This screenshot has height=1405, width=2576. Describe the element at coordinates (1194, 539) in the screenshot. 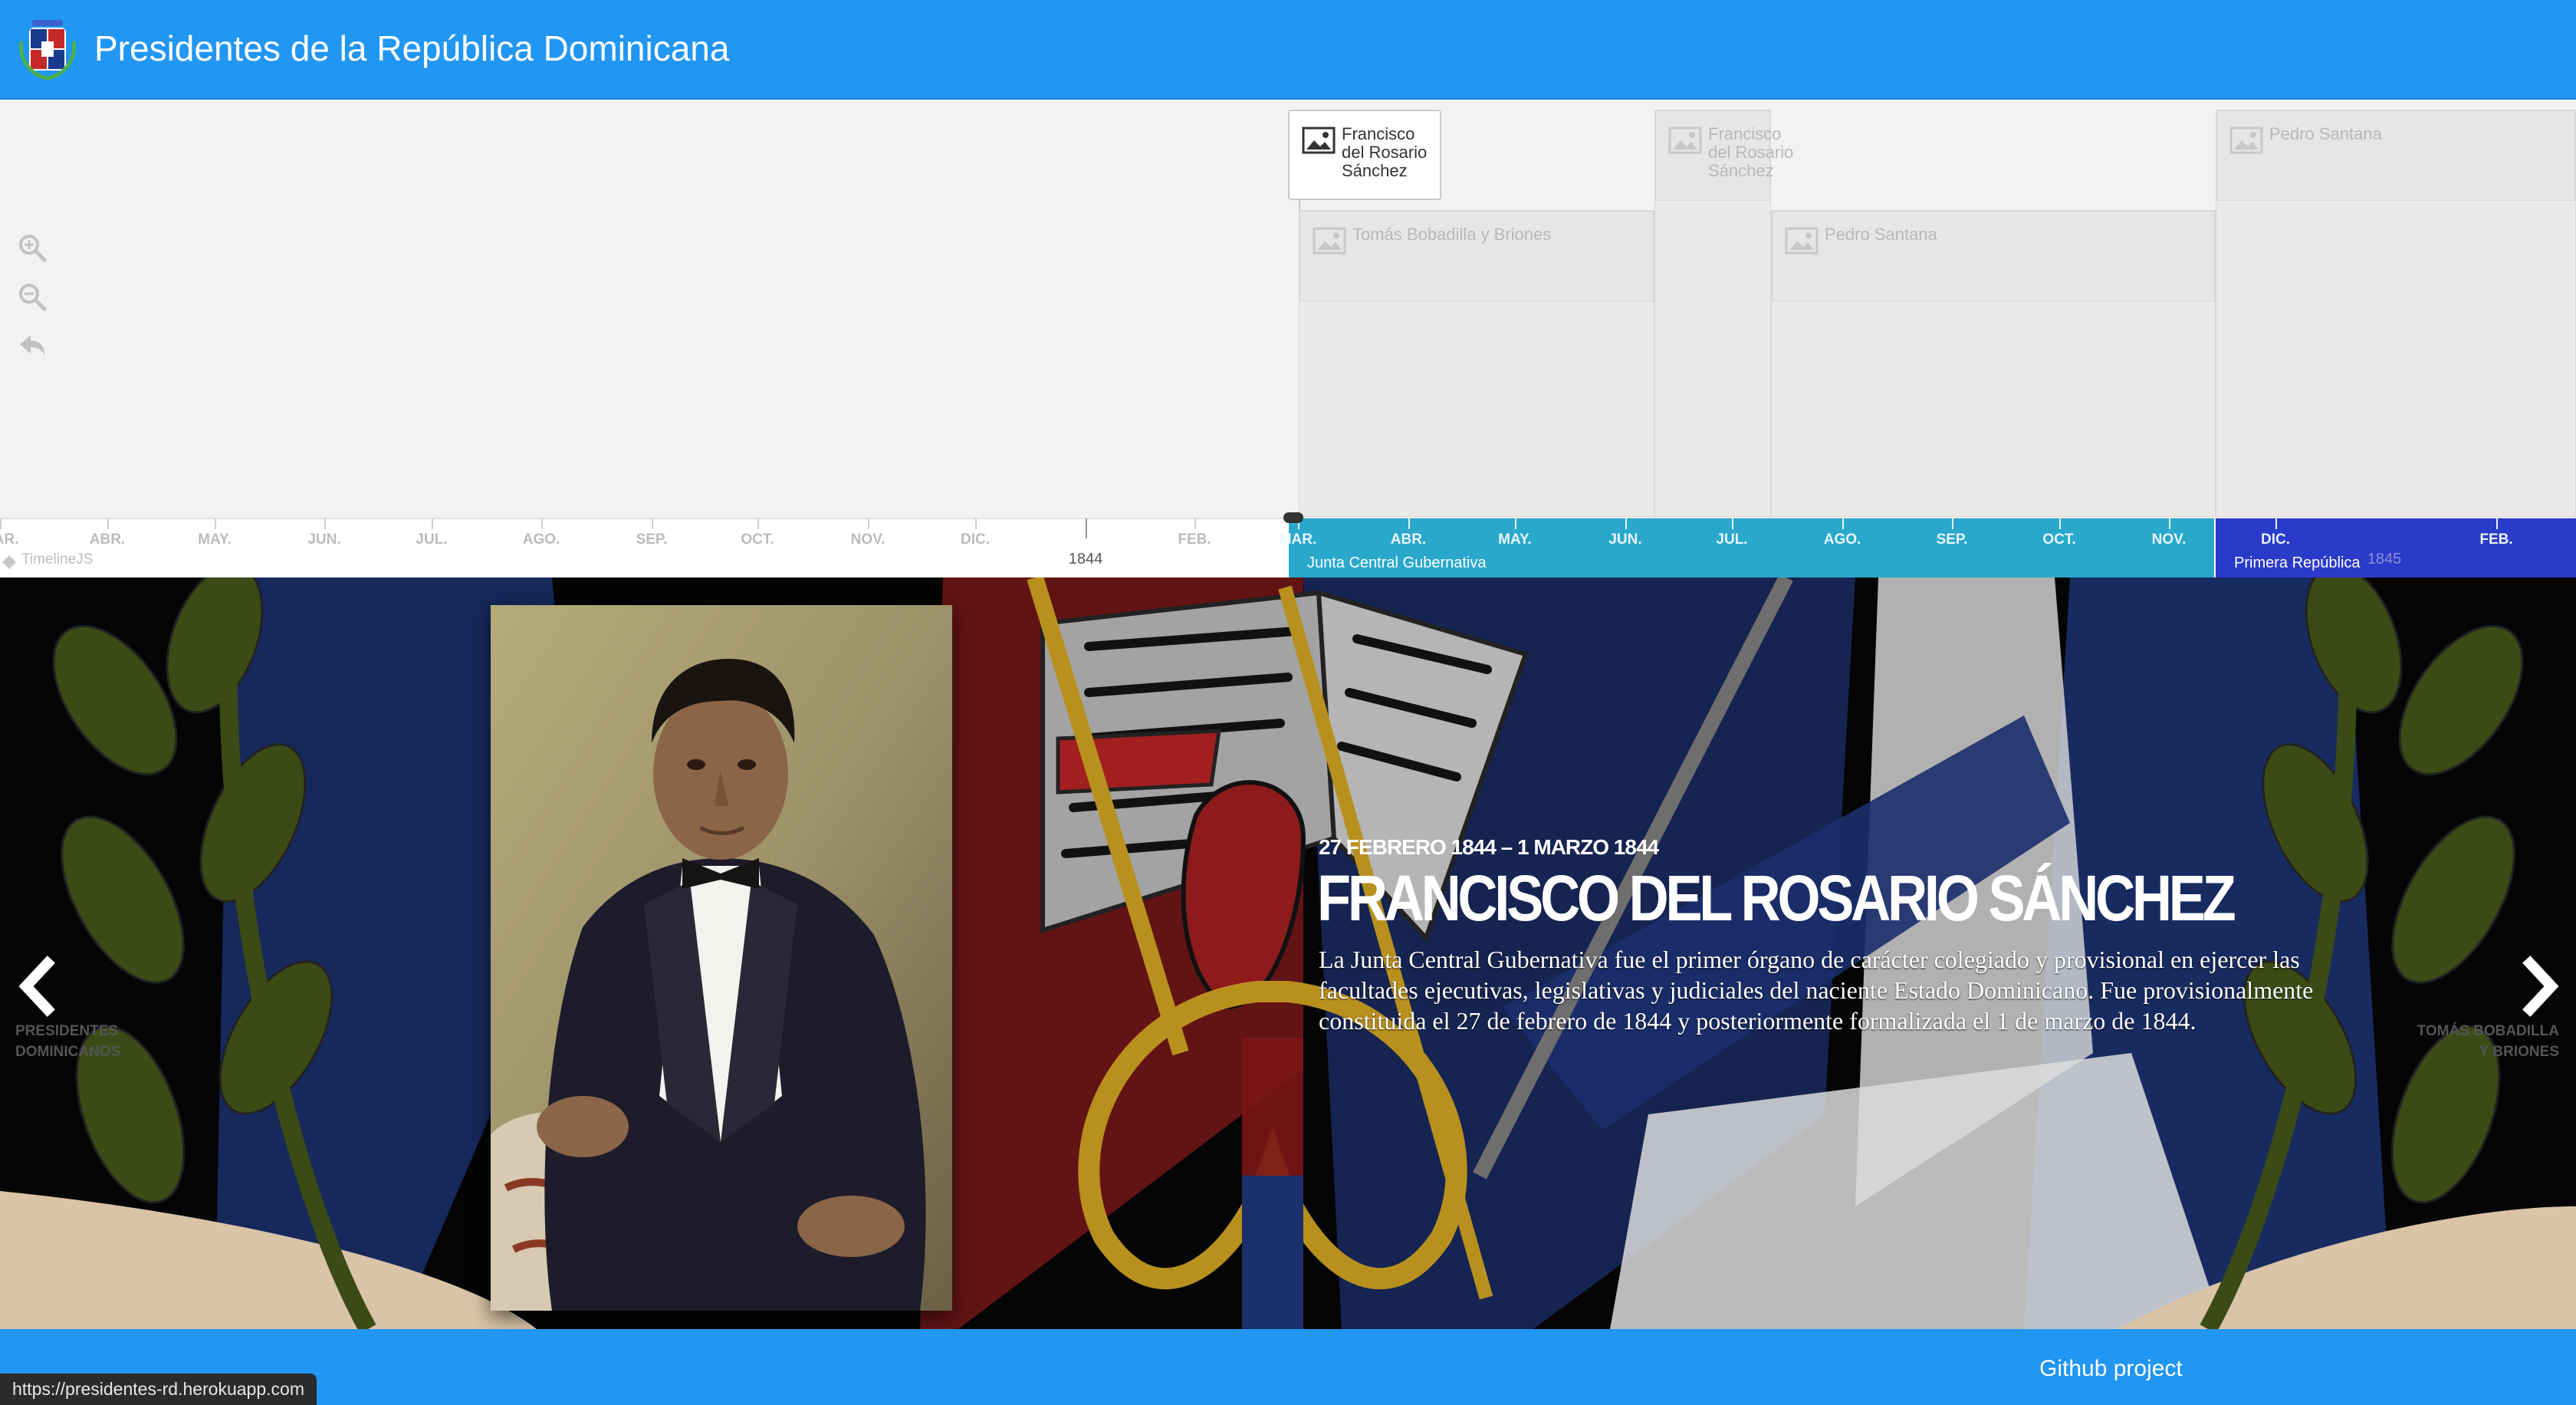

I see `month-label: FEB.` at that location.